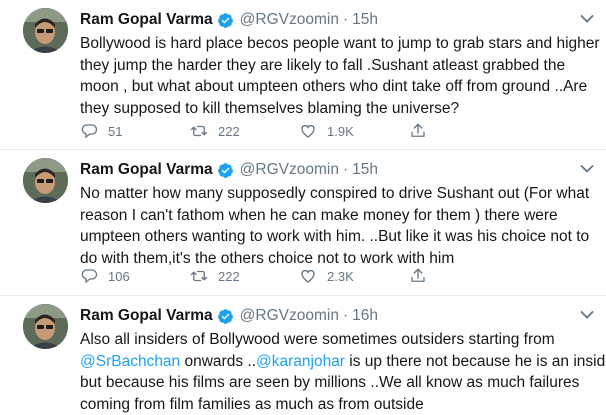  Describe the element at coordinates (119, 276) in the screenshot. I see `reply-count: 106` at that location.